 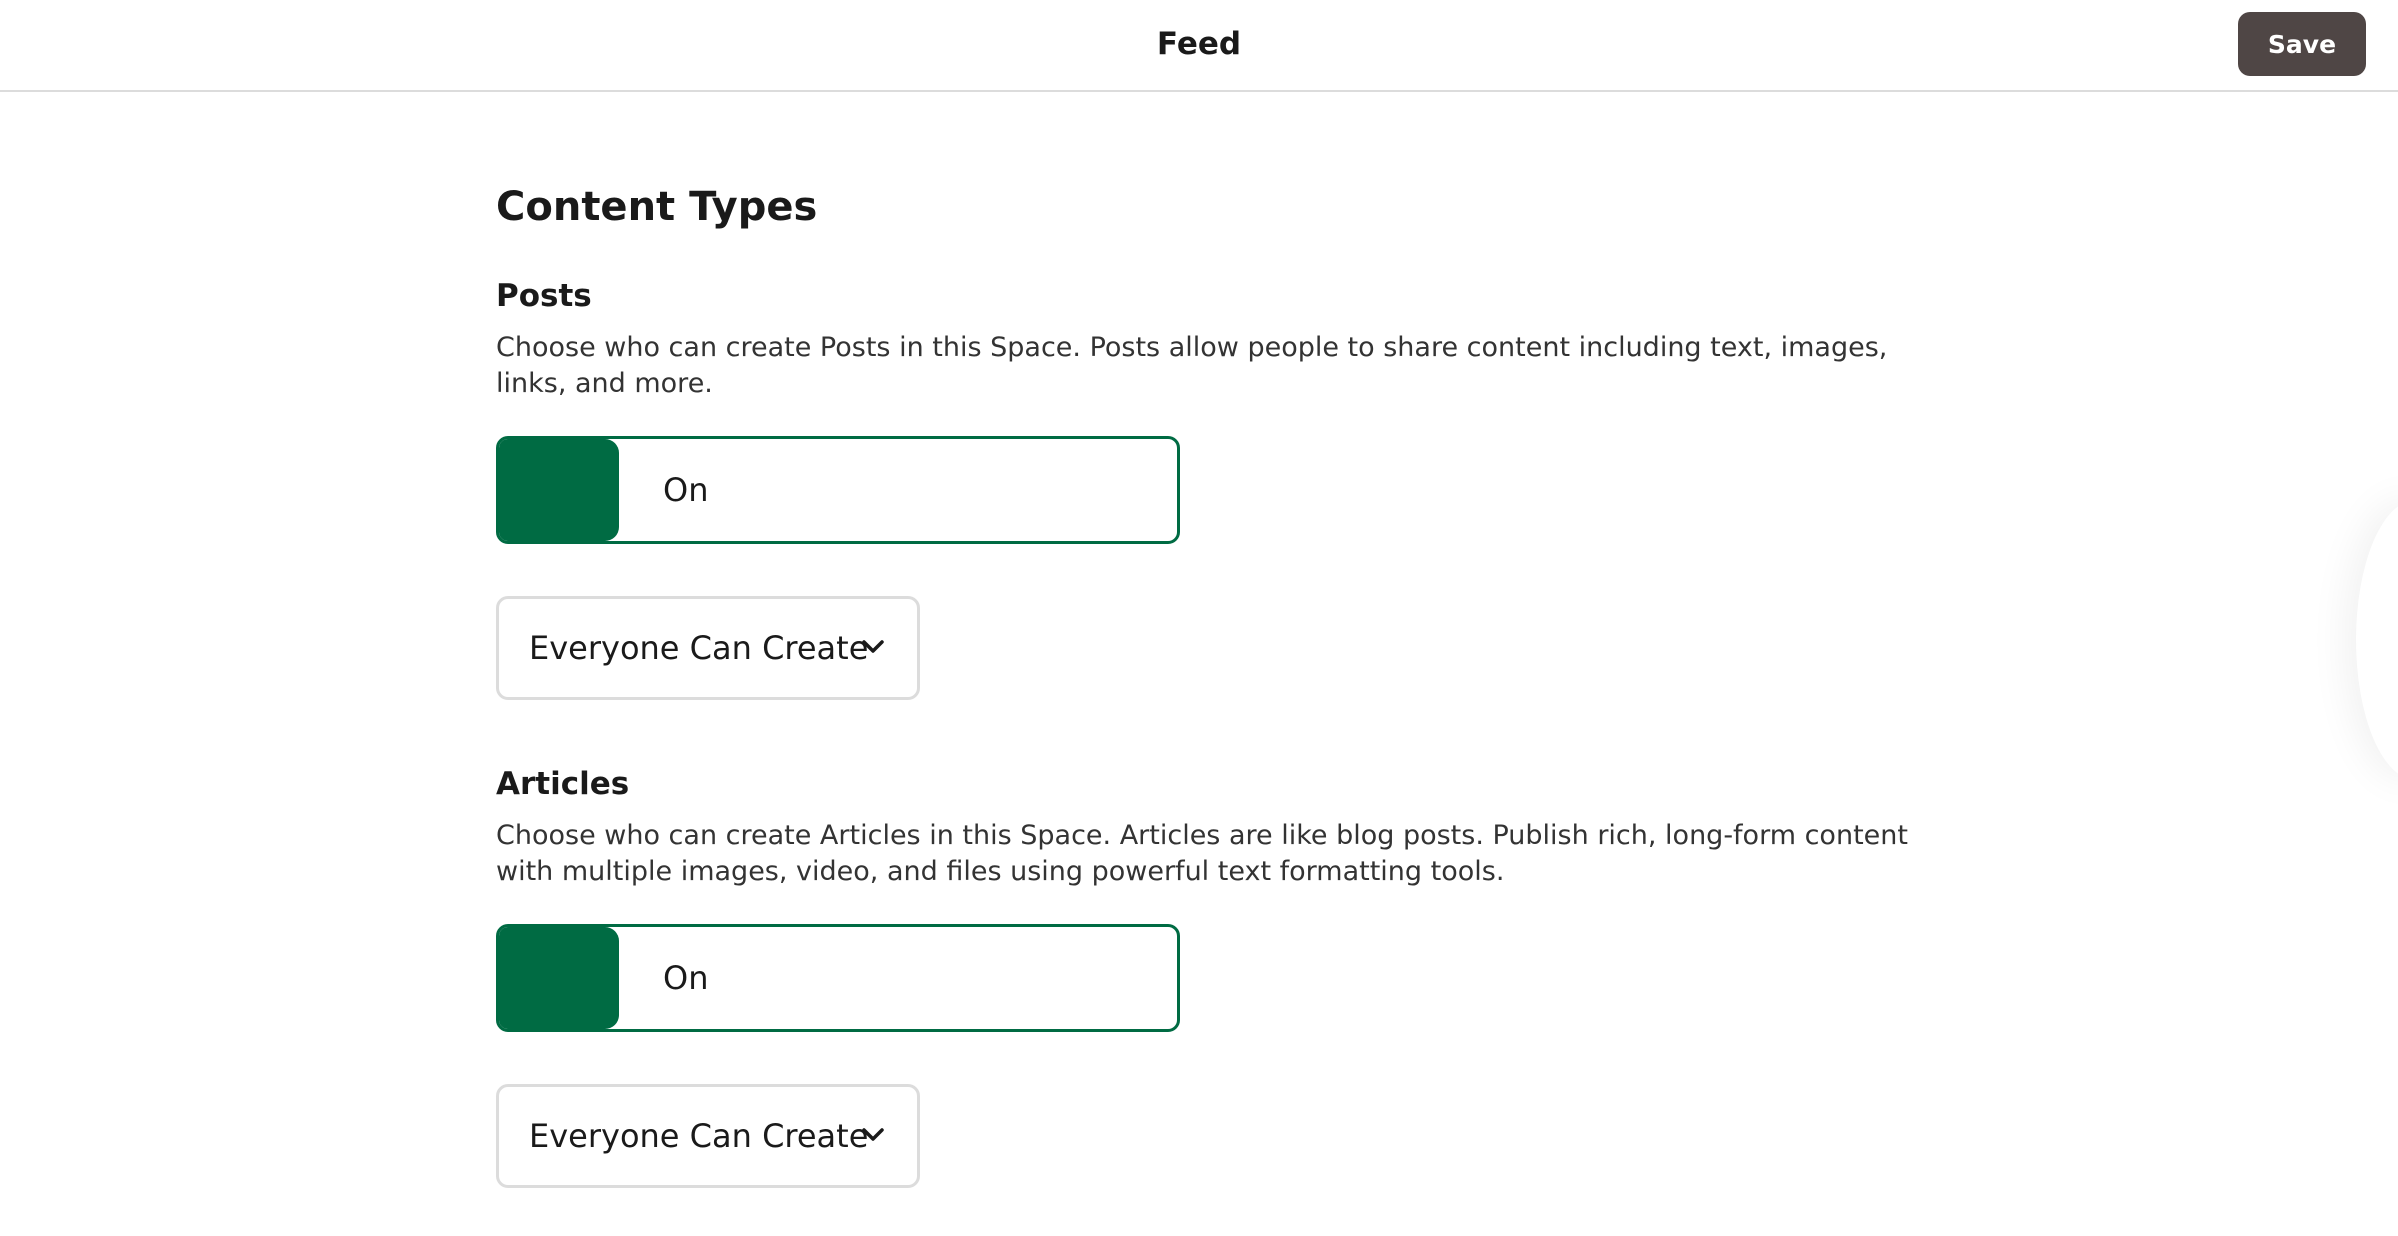 What do you see at coordinates (2302, 44) in the screenshot?
I see `save-button: Save` at bounding box center [2302, 44].